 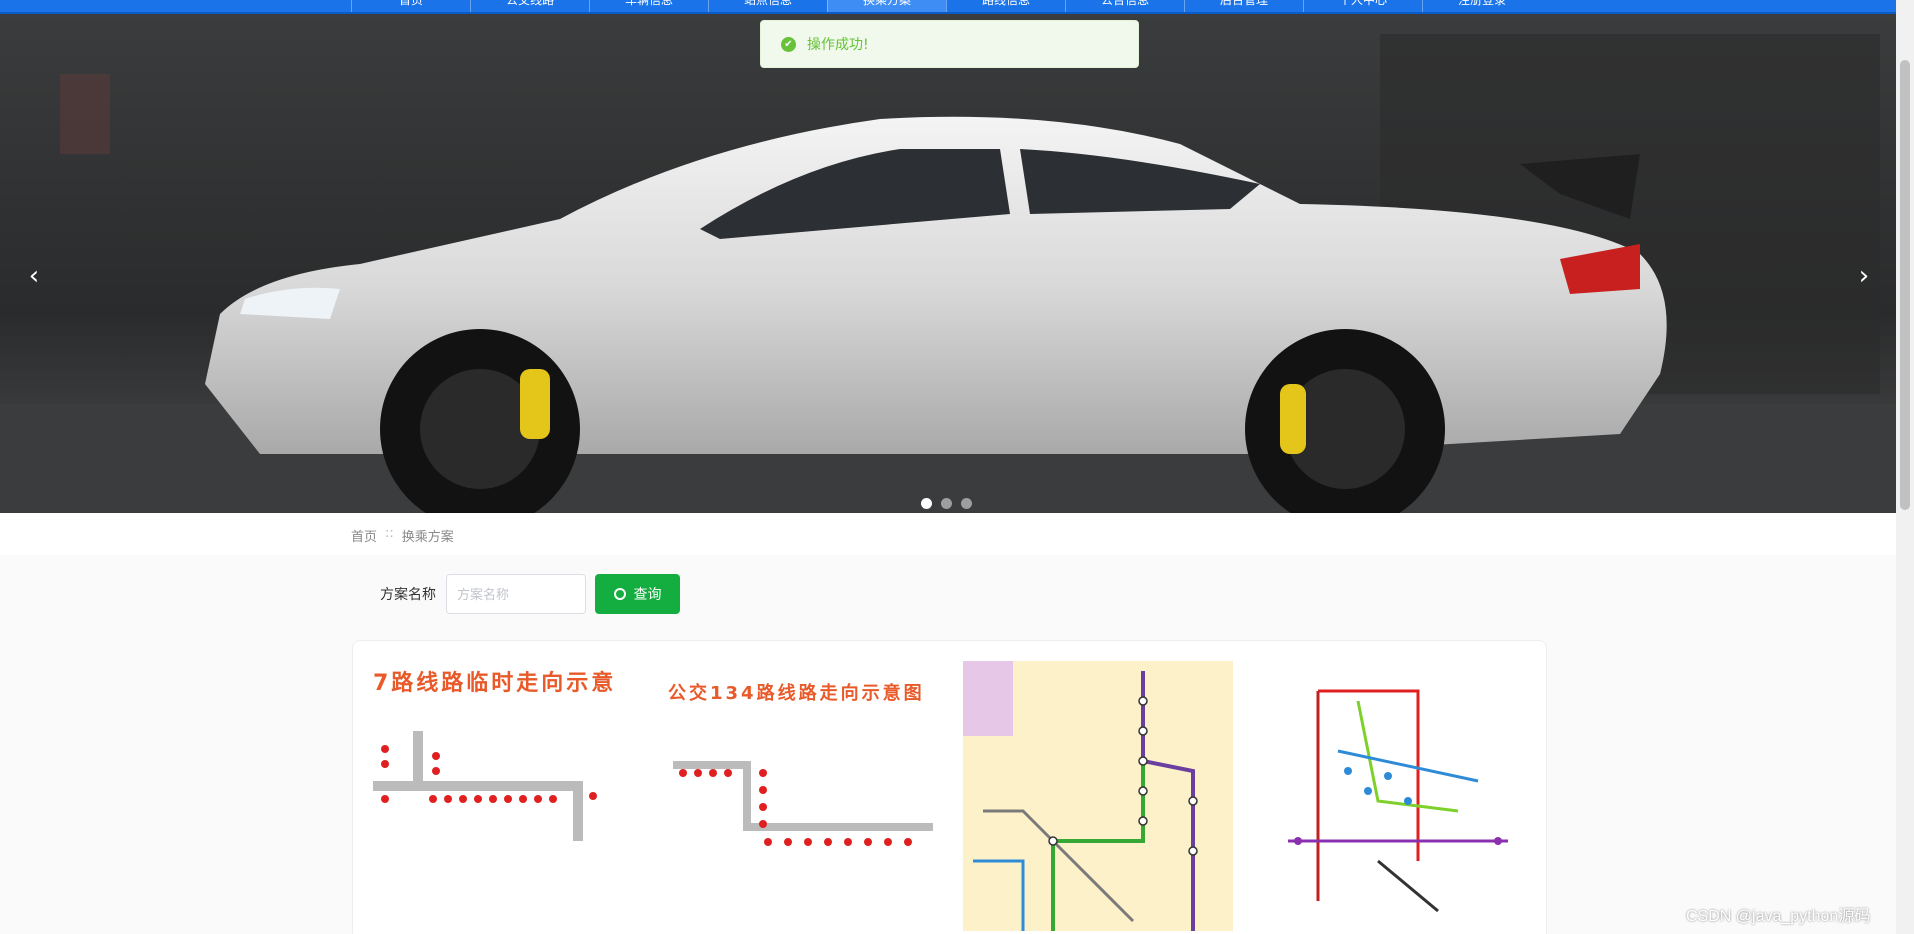 I want to click on carousel-indicators, so click(x=946, y=503).